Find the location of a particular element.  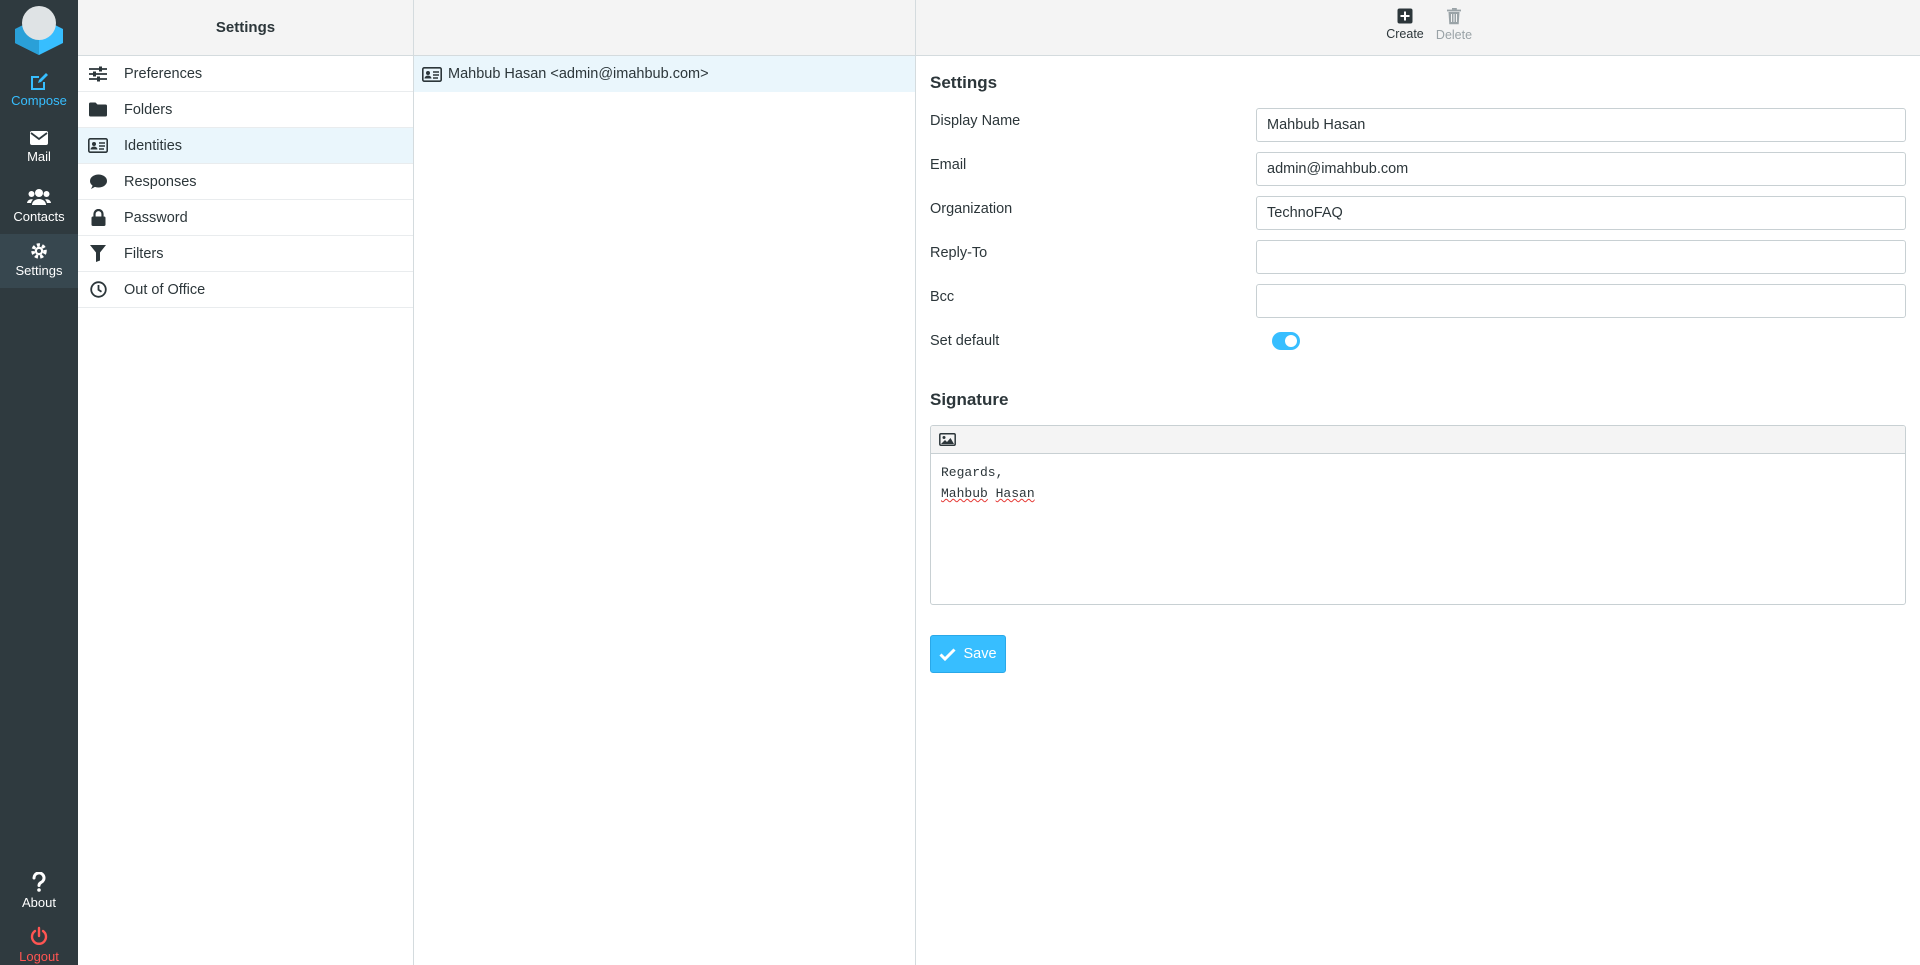

display-name-input is located at coordinates (1581, 125).